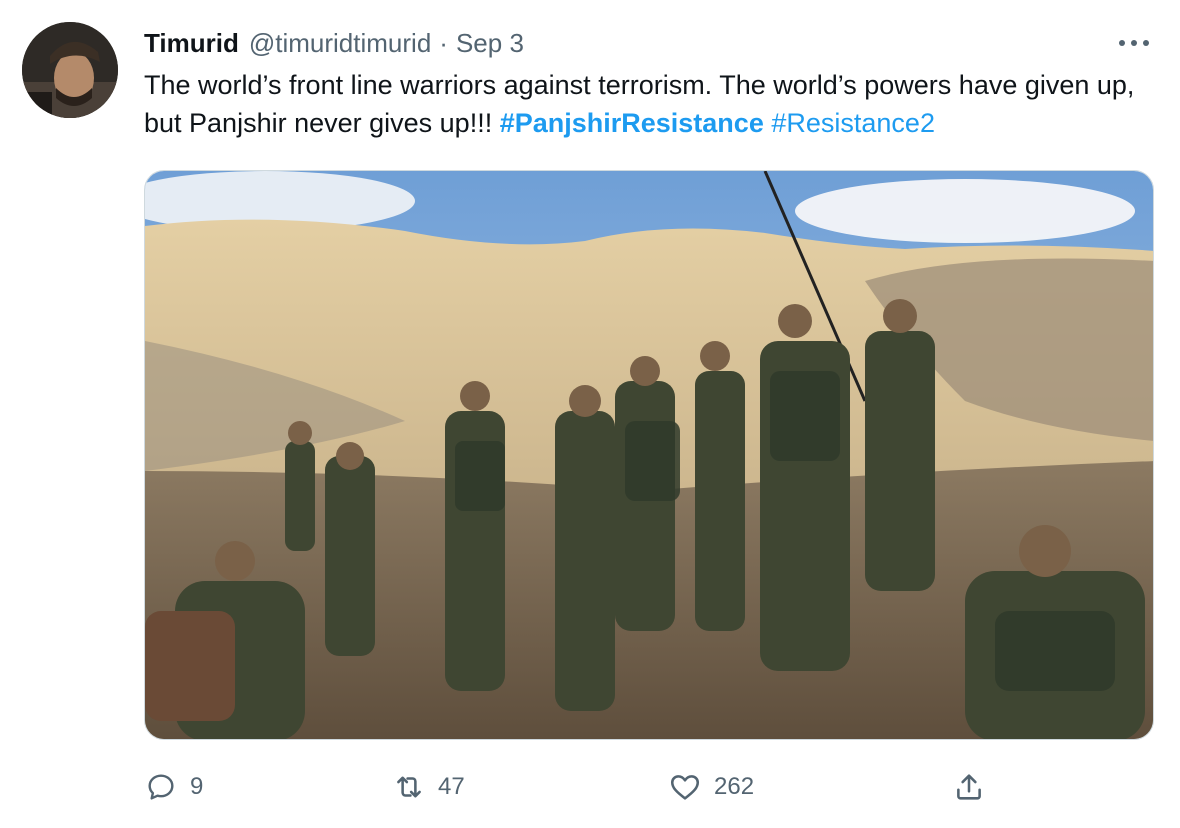  I want to click on share-icon, so click(969, 787).